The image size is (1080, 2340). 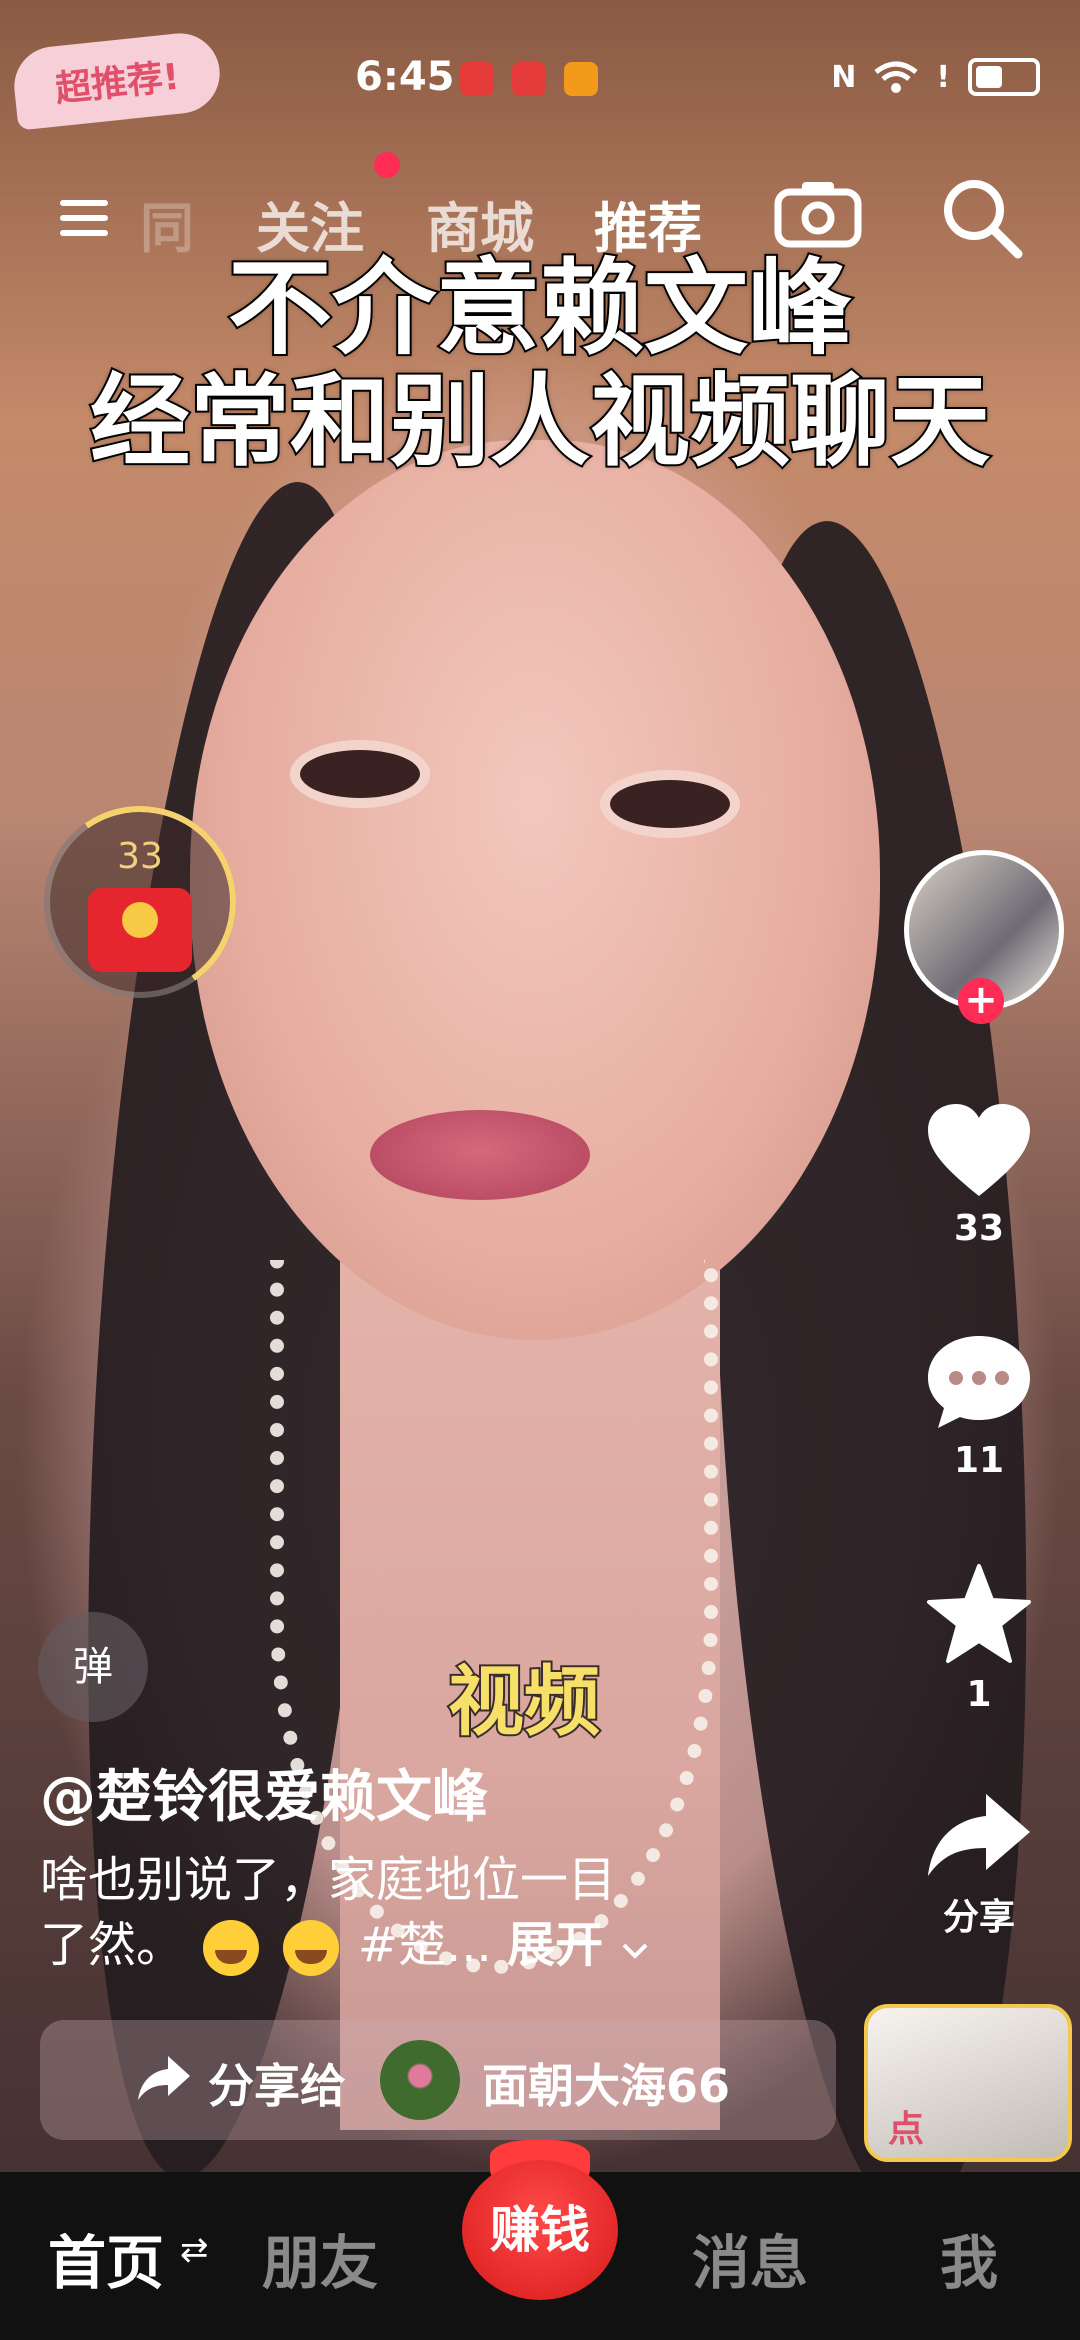 What do you see at coordinates (979, 1150) in the screenshot?
I see `heart-icon` at bounding box center [979, 1150].